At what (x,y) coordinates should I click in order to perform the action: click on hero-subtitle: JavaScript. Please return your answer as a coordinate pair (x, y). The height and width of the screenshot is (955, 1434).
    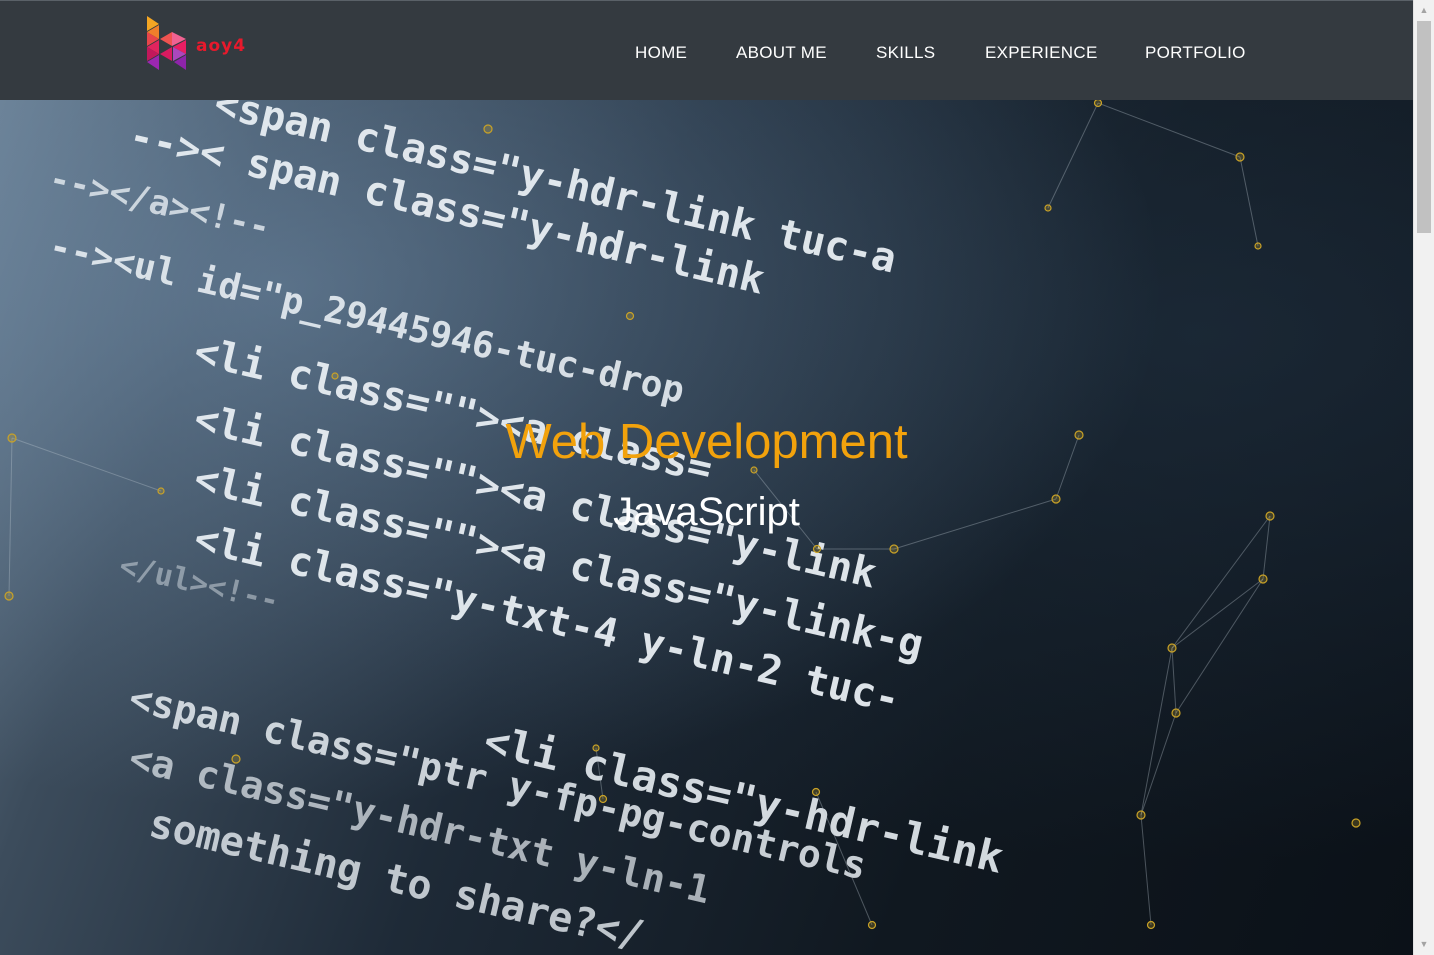
    Looking at the image, I should click on (706, 512).